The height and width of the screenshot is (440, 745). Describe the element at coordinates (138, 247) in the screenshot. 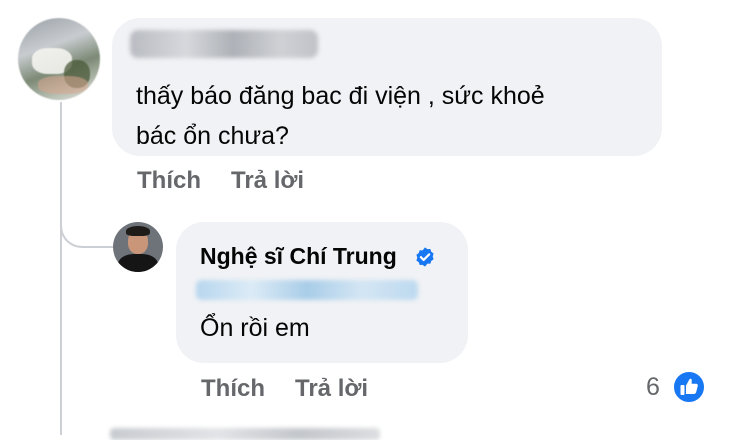

I see `author-avatar` at that location.